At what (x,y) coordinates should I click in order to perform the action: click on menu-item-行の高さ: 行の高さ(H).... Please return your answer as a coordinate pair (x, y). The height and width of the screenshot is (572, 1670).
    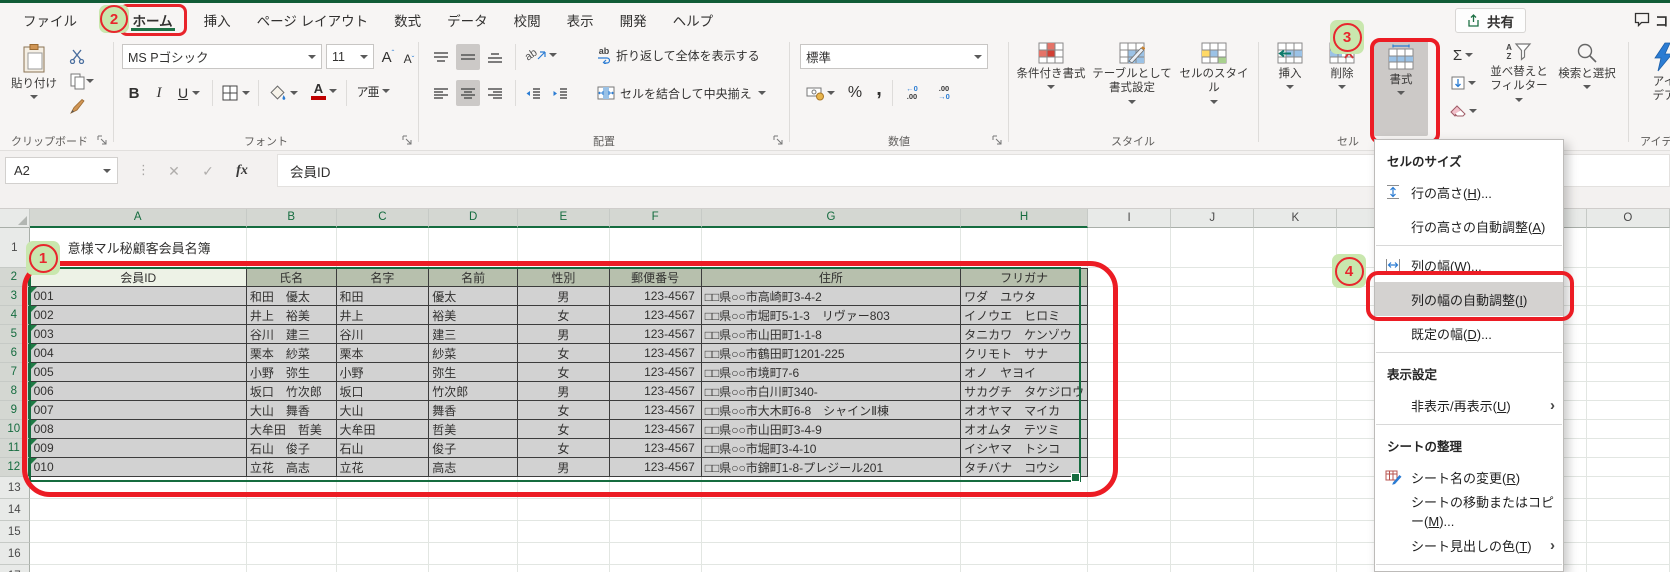
    Looking at the image, I should click on (1469, 192).